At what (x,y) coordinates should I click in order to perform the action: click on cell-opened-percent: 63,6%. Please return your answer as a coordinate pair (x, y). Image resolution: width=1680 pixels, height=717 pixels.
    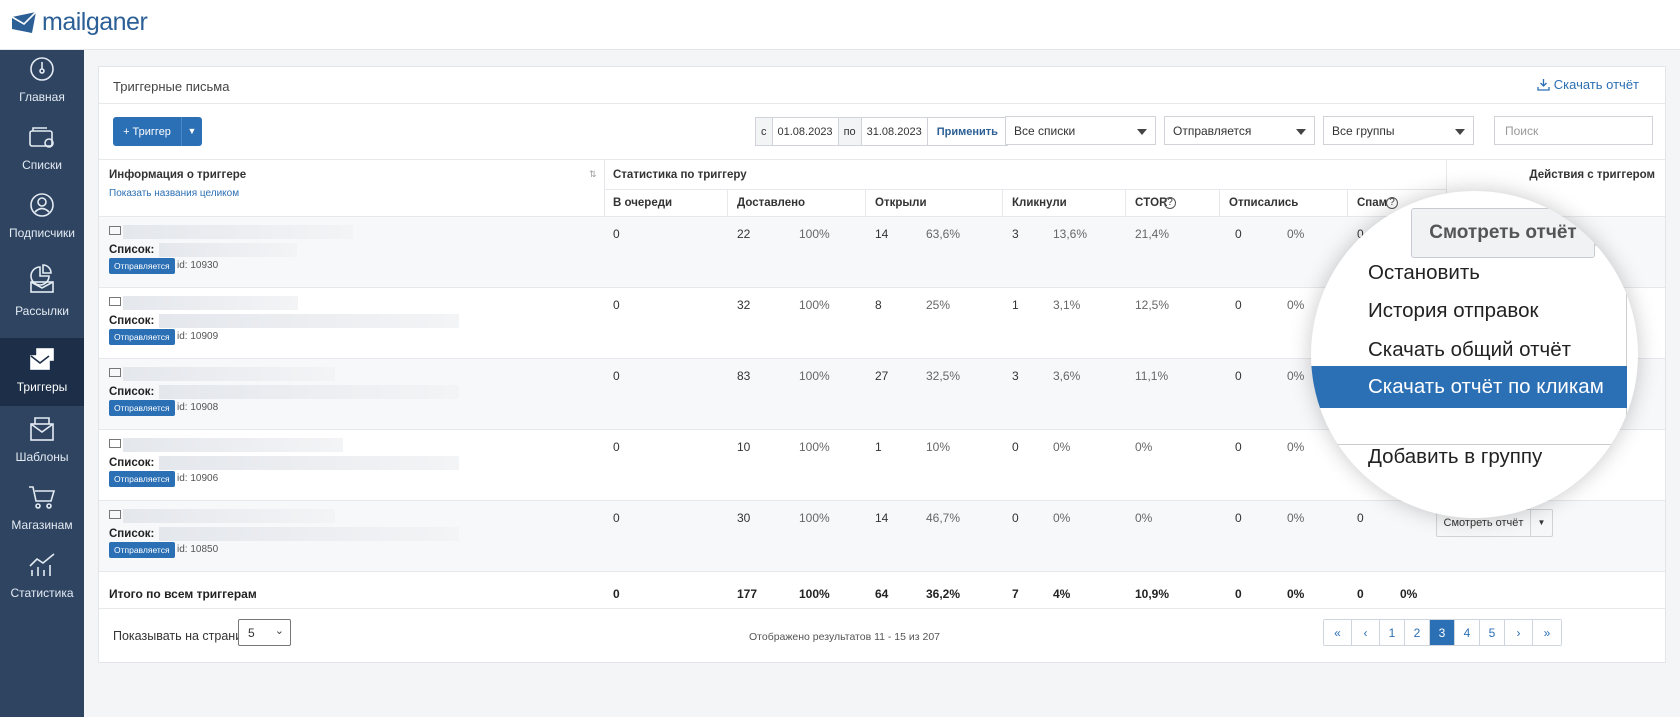
    Looking at the image, I should click on (943, 234).